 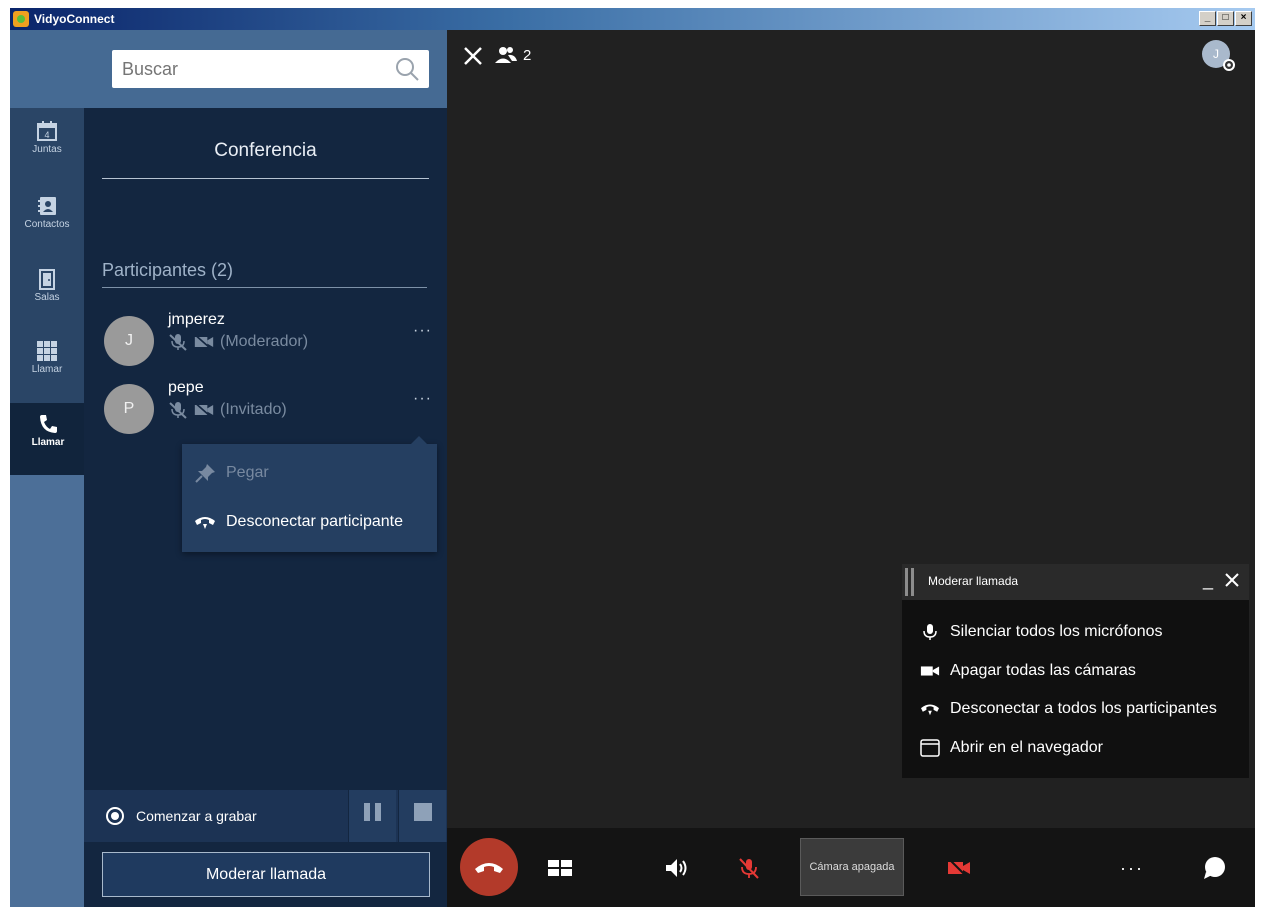 I want to click on chat-button, so click(x=1215, y=868).